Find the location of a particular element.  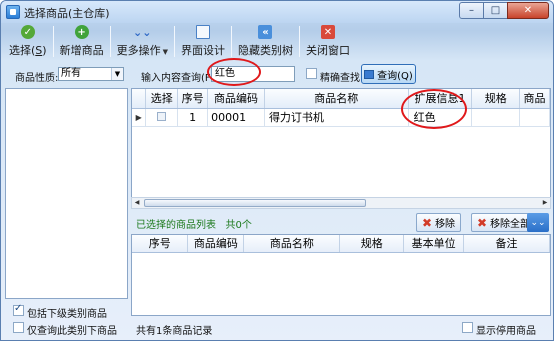

window-controls: – □ ✕ is located at coordinates (504, 10).